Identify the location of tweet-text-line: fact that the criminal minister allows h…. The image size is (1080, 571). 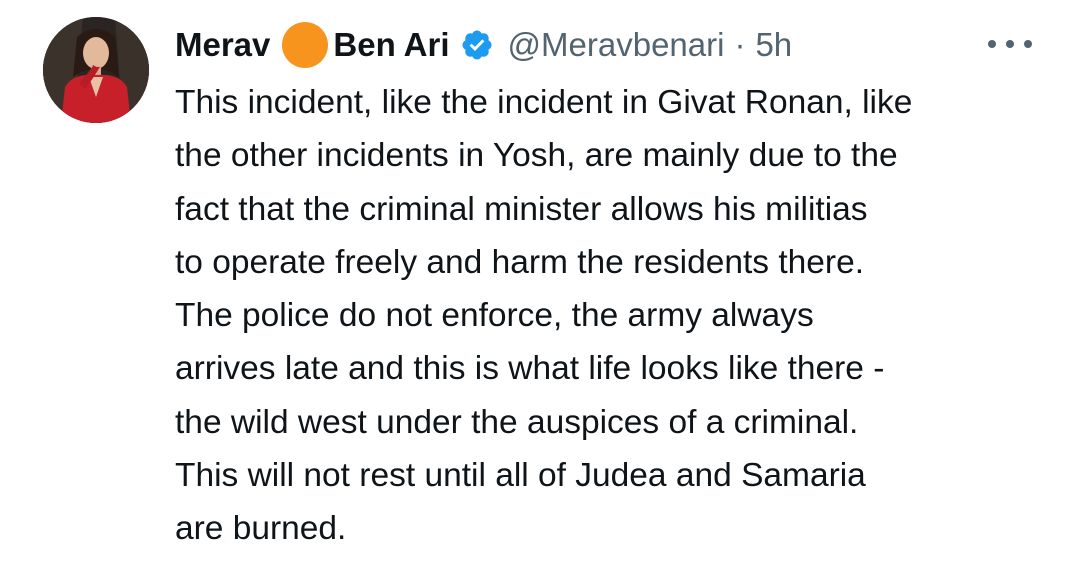
(521, 209).